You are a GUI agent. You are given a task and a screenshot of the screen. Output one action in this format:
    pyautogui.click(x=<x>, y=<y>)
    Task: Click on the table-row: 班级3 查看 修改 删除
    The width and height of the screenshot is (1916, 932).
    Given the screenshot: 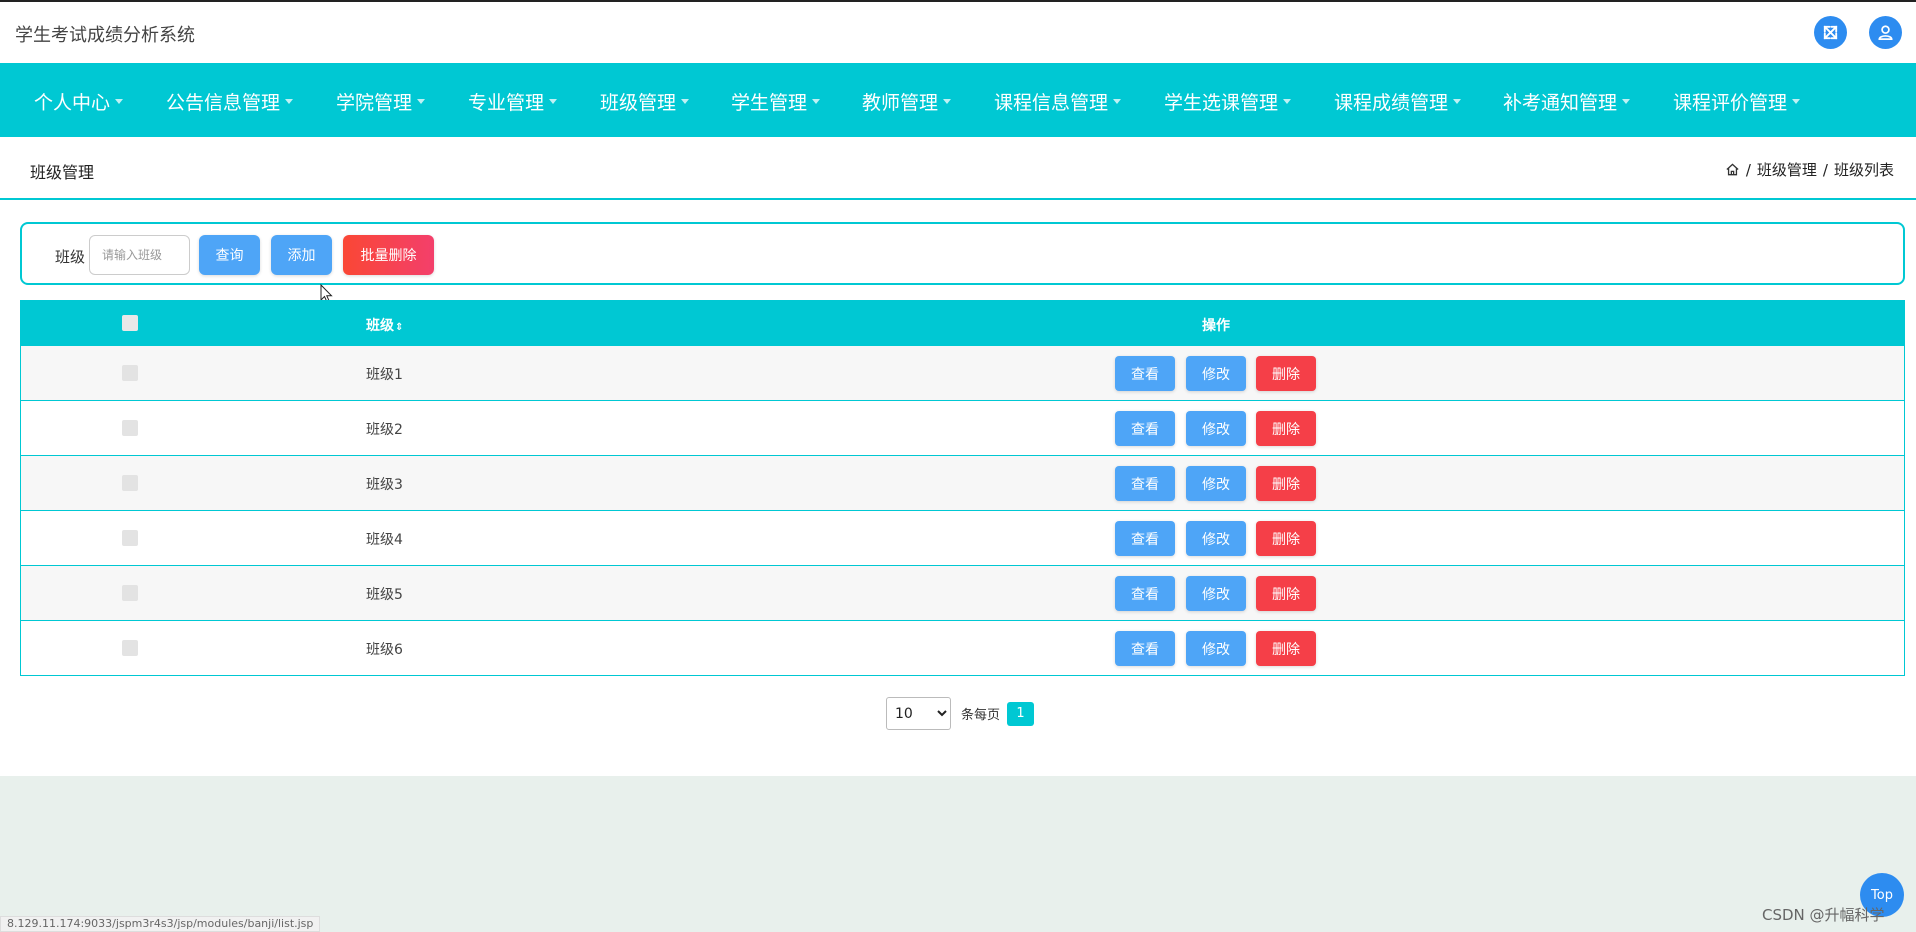 What is the action you would take?
    pyautogui.click(x=962, y=482)
    